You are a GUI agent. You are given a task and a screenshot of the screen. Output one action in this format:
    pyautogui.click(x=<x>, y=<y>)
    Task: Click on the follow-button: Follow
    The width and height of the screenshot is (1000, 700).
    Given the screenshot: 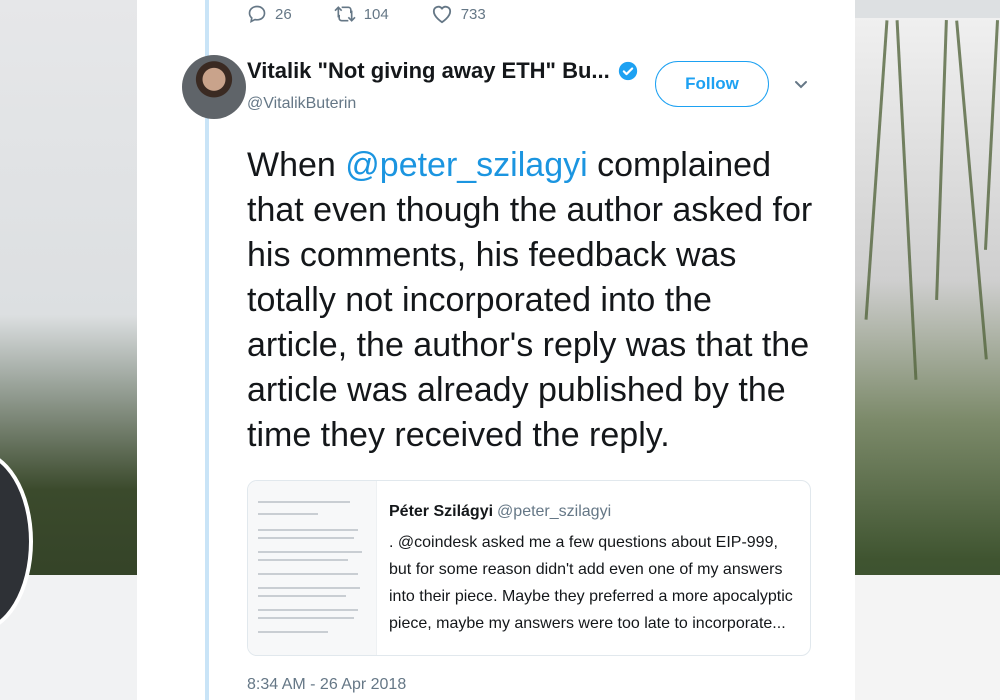 What is the action you would take?
    pyautogui.click(x=712, y=84)
    